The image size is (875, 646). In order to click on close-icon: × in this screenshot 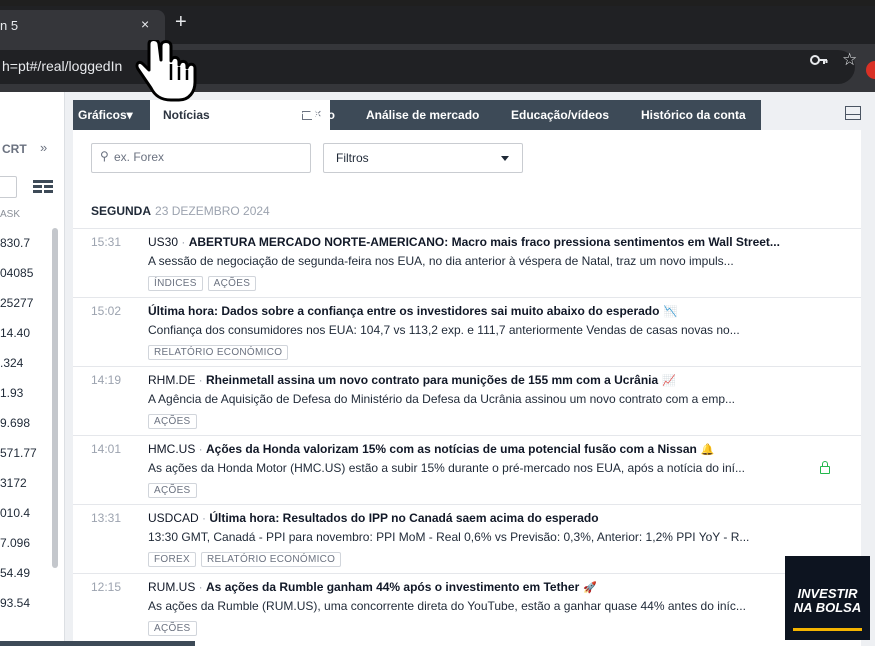, I will do `click(145, 24)`.